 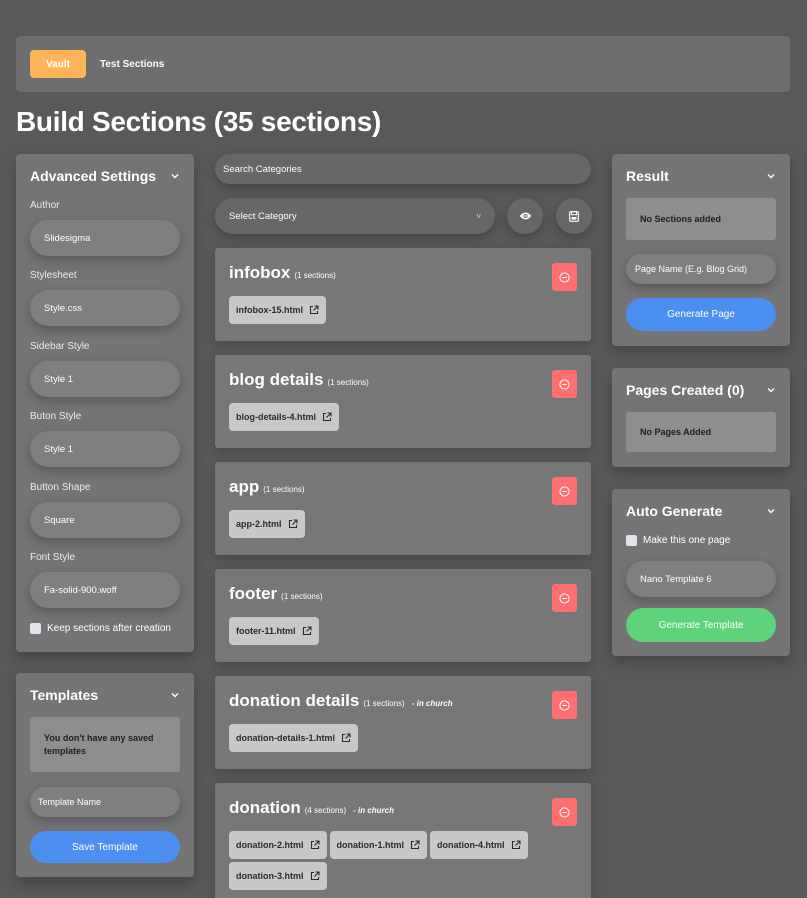 I want to click on preview-button, so click(x=525, y=216).